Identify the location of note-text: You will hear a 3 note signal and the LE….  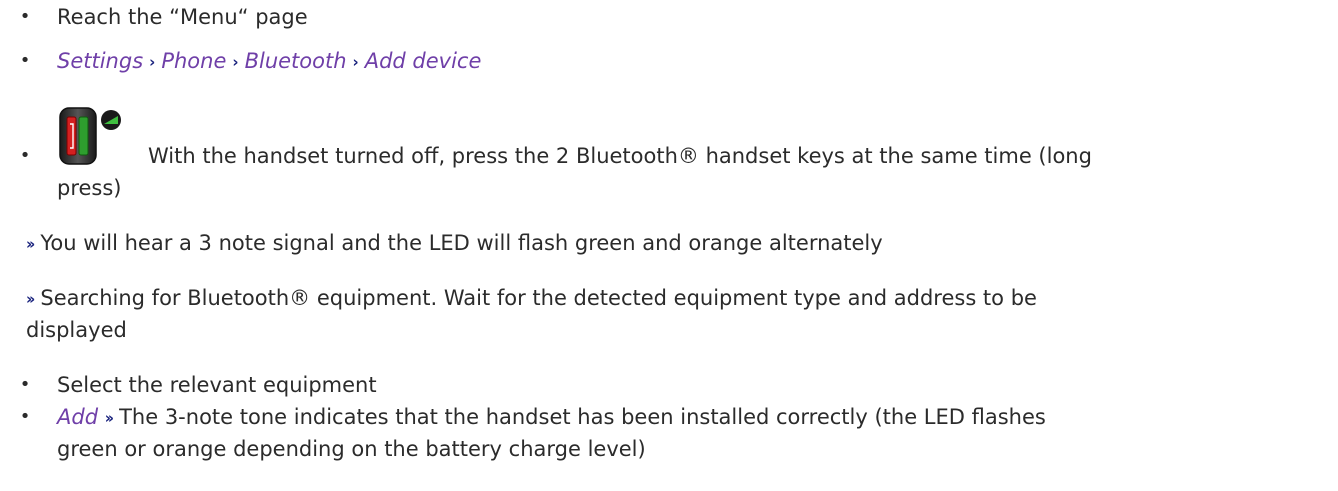
(461, 243).